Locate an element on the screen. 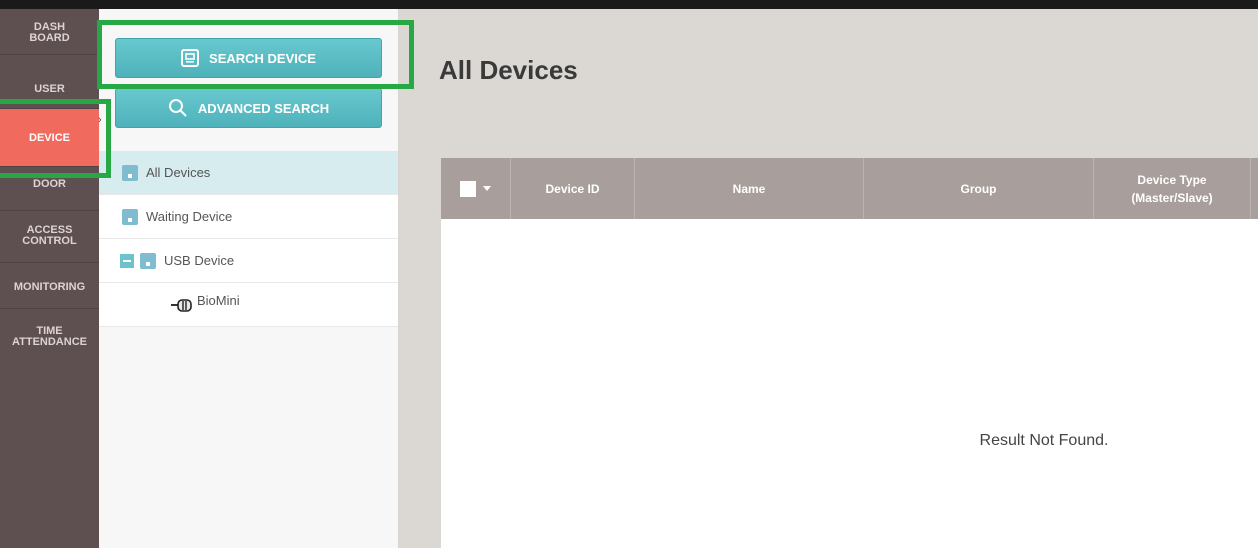 This screenshot has width=1258, height=548. nav-device: DEVICE is located at coordinates (49, 138).